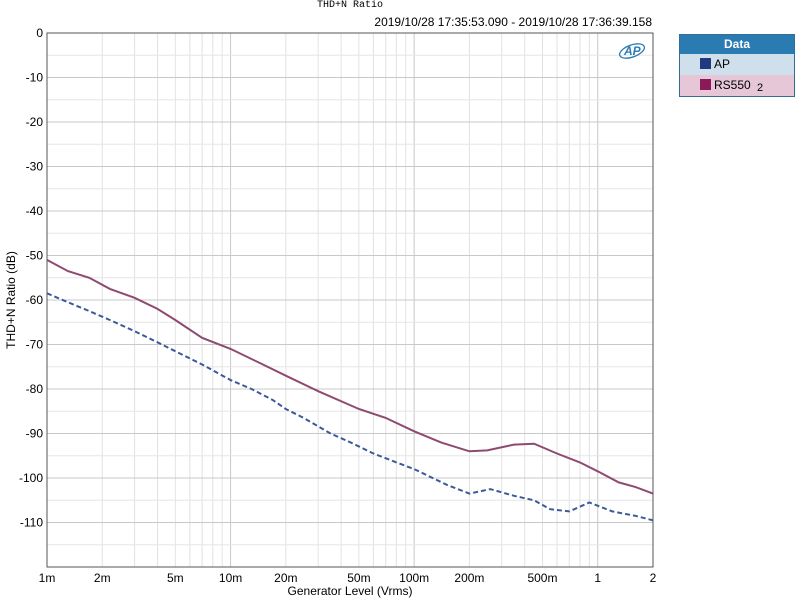 The width and height of the screenshot is (800, 600). What do you see at coordinates (11, 300) in the screenshot?
I see `y-axis-label: THD+N Ratio (dB)` at bounding box center [11, 300].